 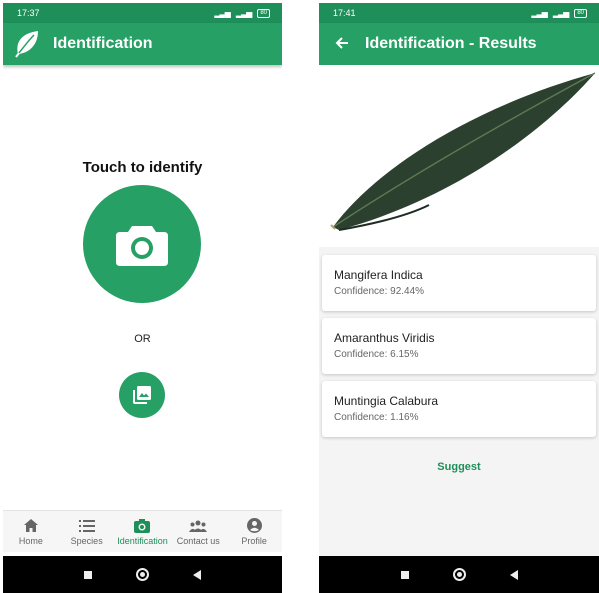 I want to click on result-card: Muntingia Calabura Confidence: 1.16%, so click(x=459, y=409).